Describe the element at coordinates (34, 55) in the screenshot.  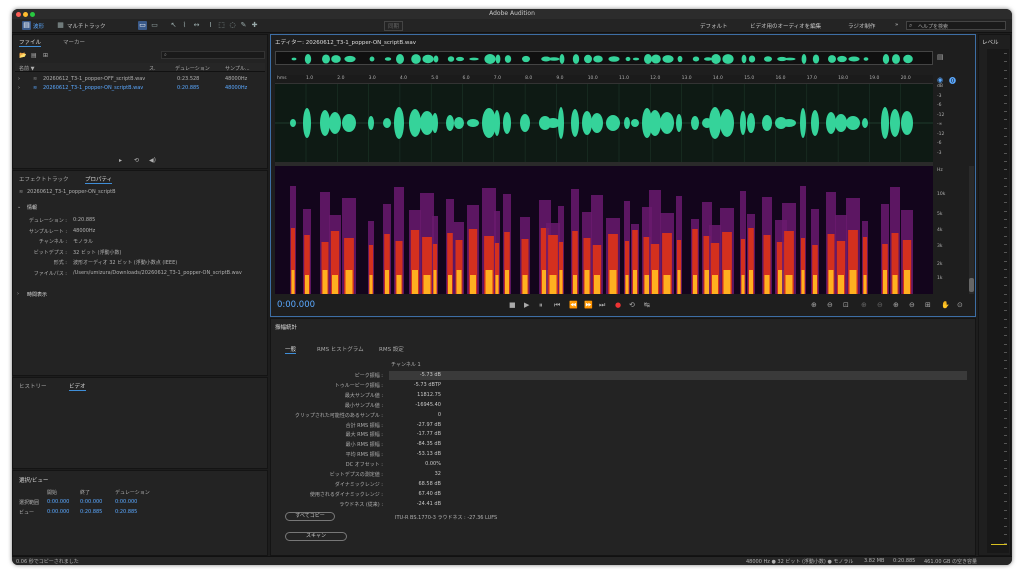
I see `new-file-icon: ▤` at that location.